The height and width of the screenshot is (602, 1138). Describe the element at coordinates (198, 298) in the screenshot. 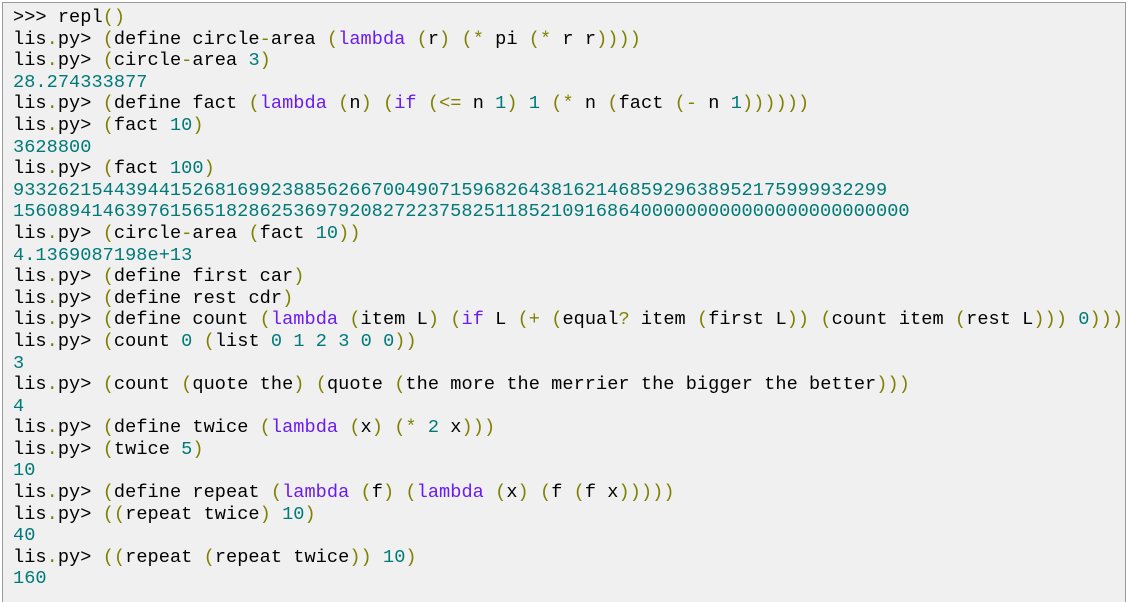

I see `code: (define rest cdr)` at that location.